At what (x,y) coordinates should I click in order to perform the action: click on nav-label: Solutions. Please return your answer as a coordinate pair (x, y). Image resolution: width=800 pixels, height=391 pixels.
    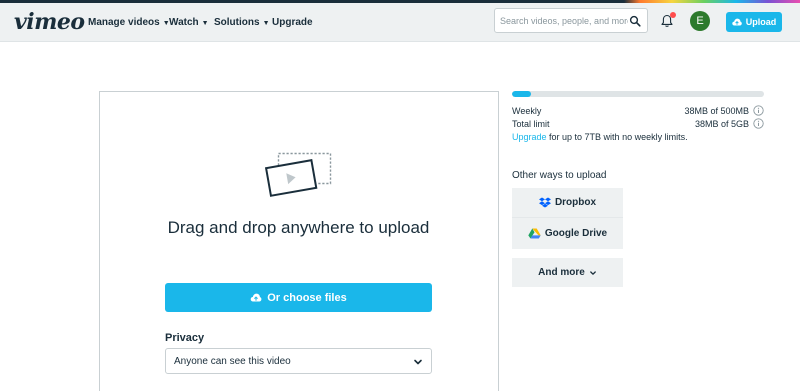
    Looking at the image, I should click on (237, 22).